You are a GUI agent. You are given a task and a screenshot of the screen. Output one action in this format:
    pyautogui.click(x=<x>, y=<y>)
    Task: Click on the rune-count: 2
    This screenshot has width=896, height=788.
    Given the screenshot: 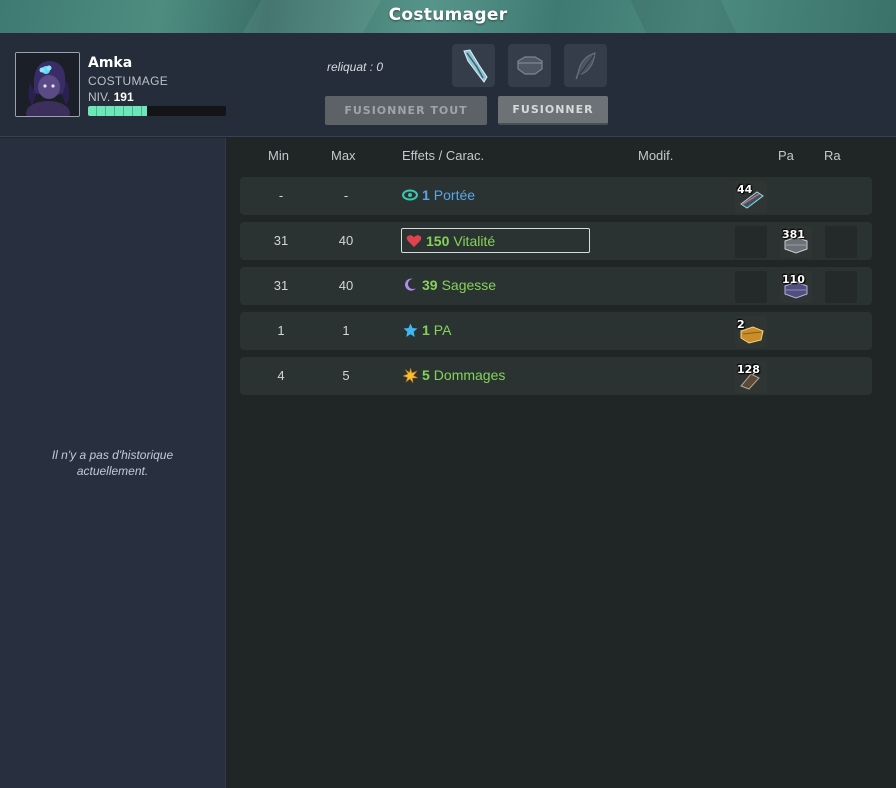 What is the action you would take?
    pyautogui.click(x=741, y=324)
    